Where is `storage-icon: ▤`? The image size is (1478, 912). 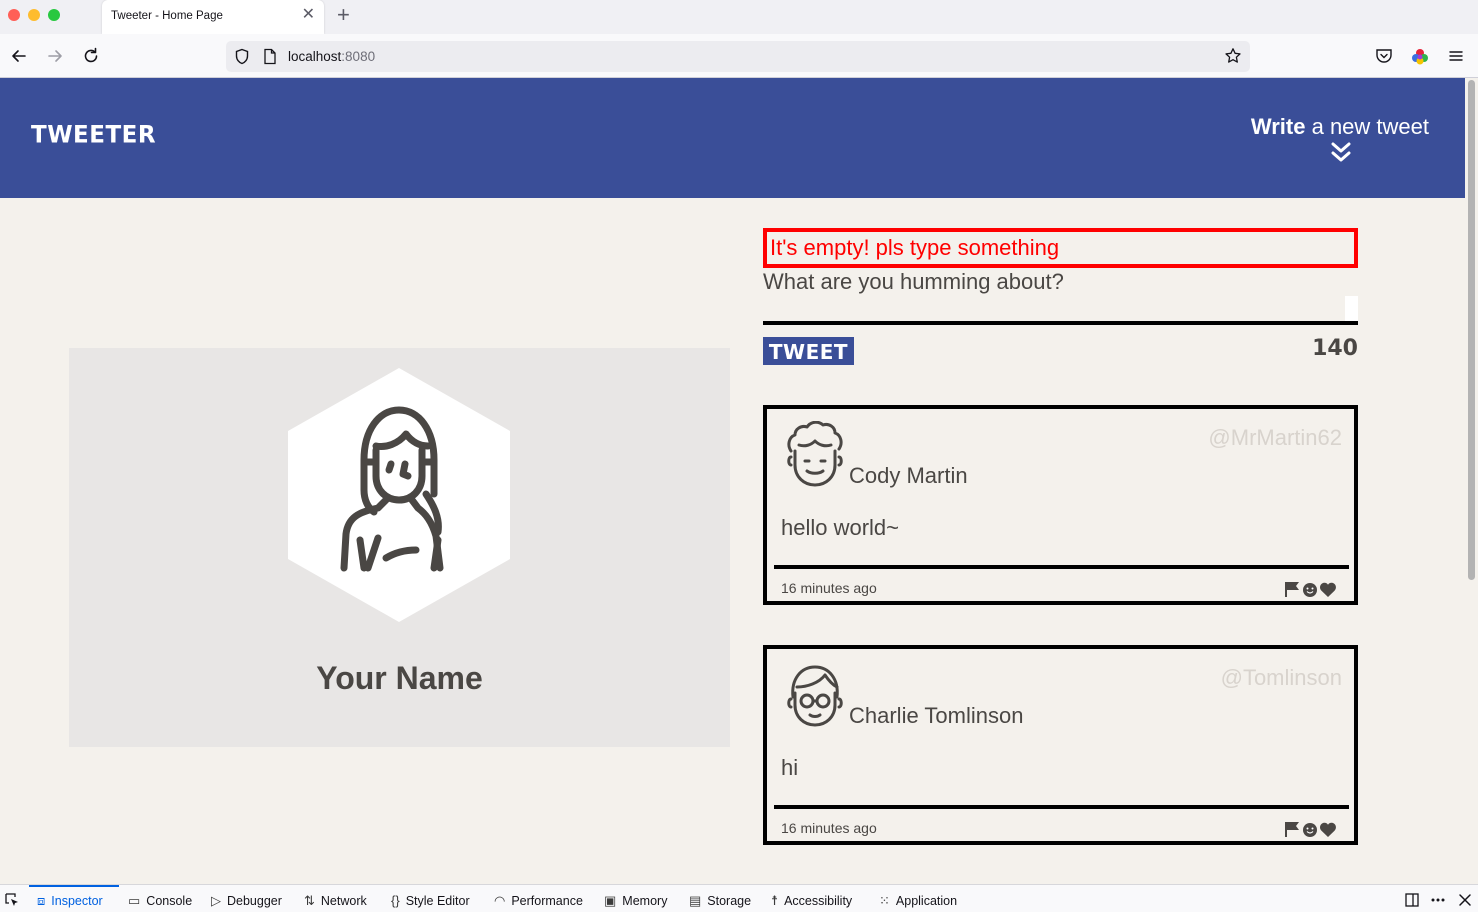 storage-icon: ▤ is located at coordinates (695, 900).